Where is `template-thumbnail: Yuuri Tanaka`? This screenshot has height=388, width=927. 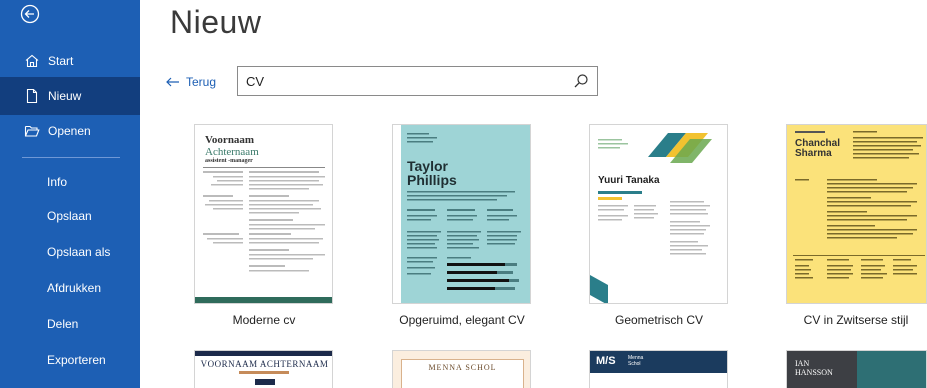
template-thumbnail: Yuuri Tanaka is located at coordinates (658, 214).